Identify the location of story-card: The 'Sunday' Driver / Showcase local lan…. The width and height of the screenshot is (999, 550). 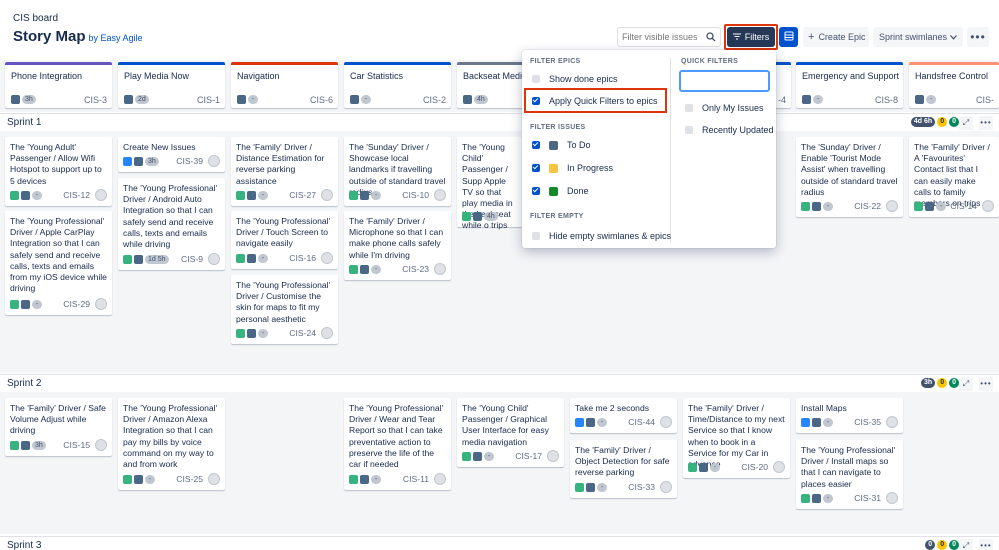
(397, 171).